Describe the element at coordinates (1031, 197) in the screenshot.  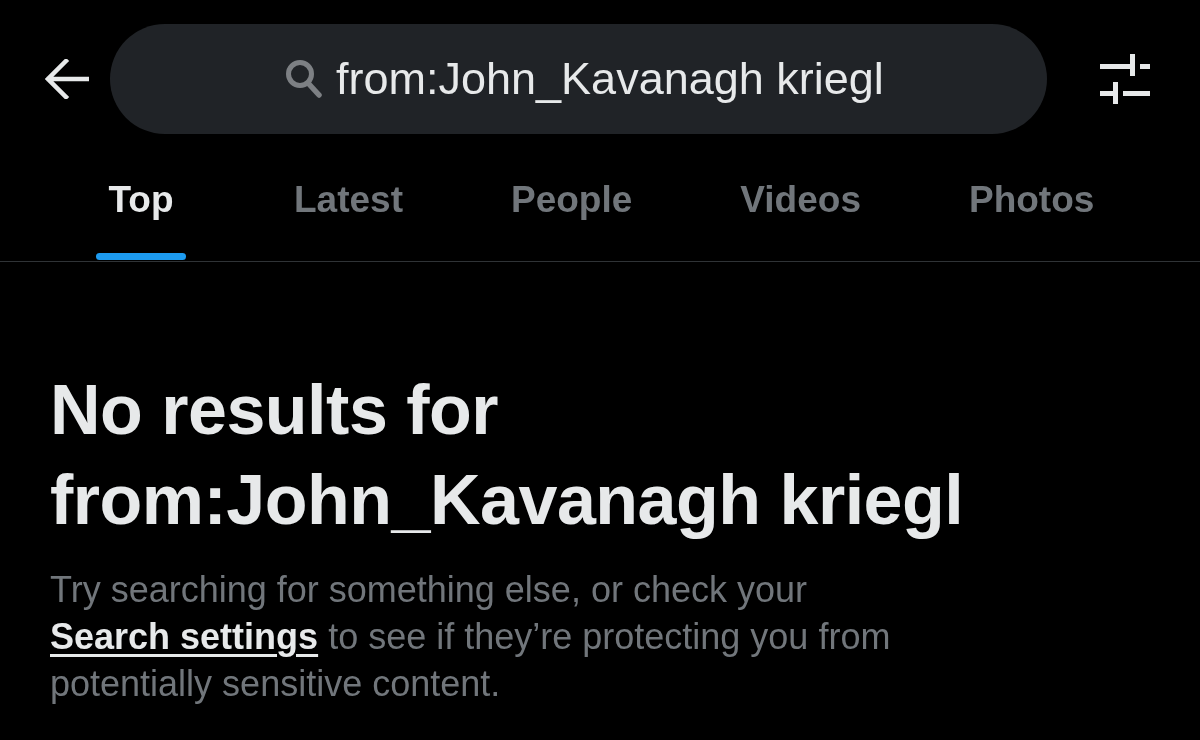
I see `tab: Photos` at that location.